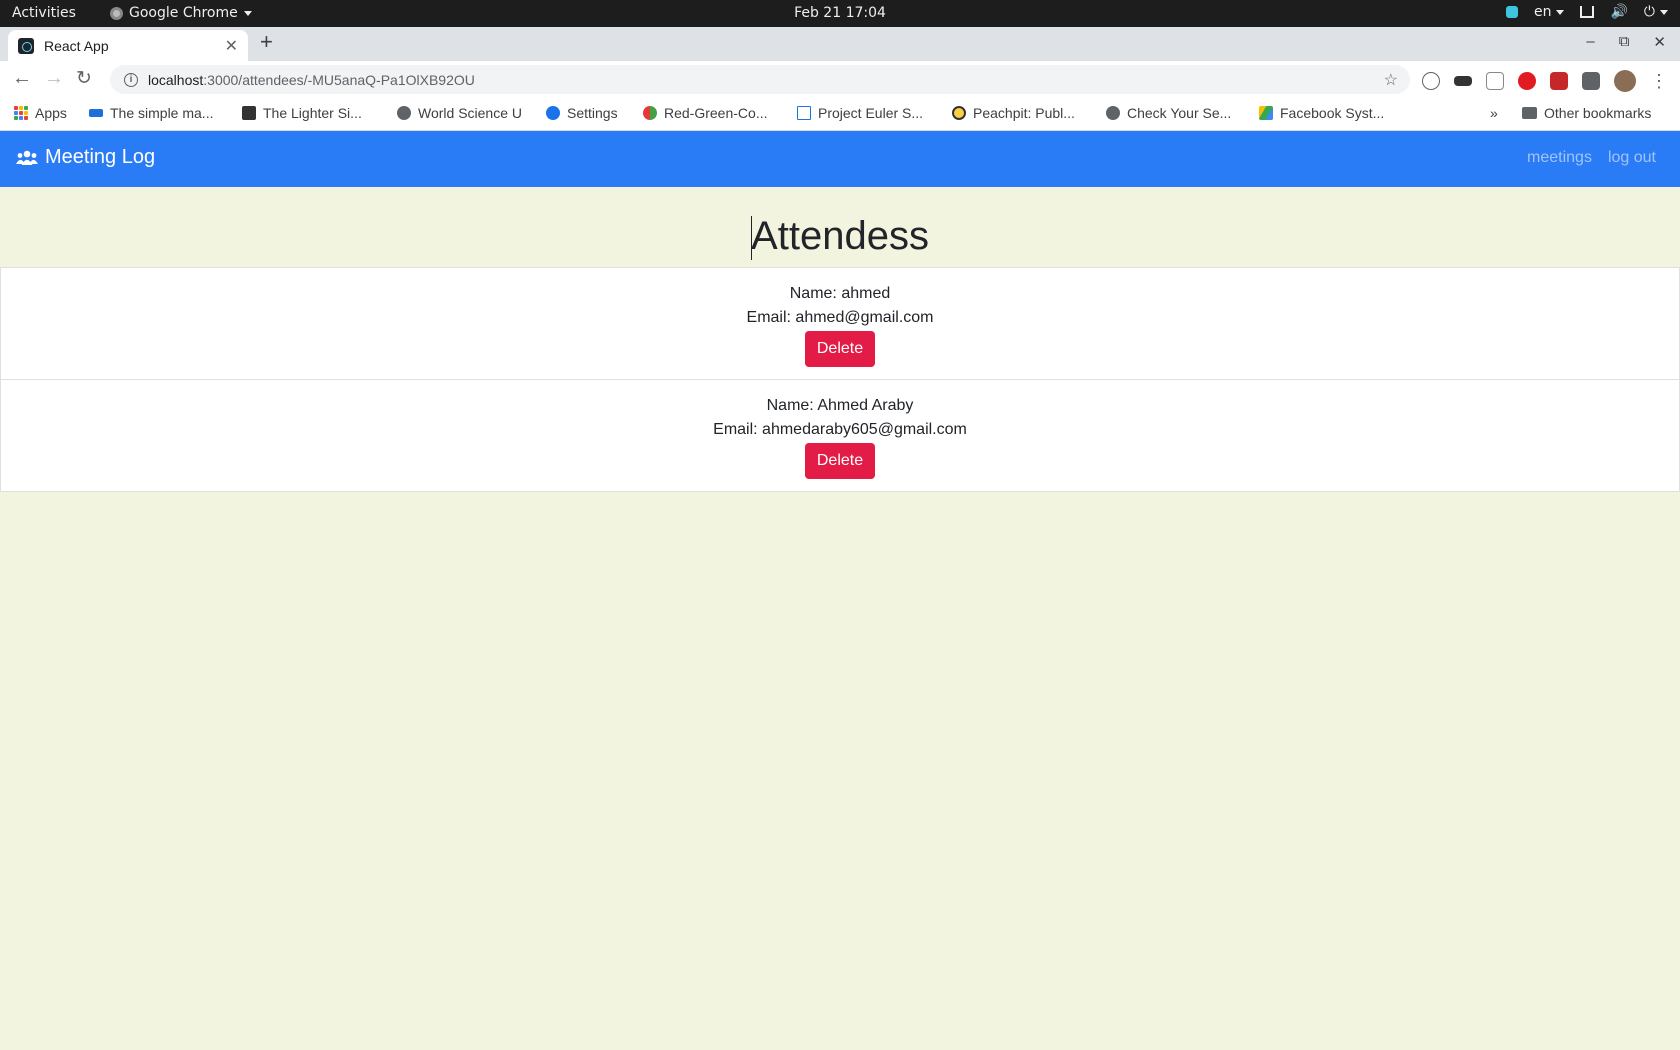  What do you see at coordinates (1529, 113) in the screenshot?
I see `folder-icon` at bounding box center [1529, 113].